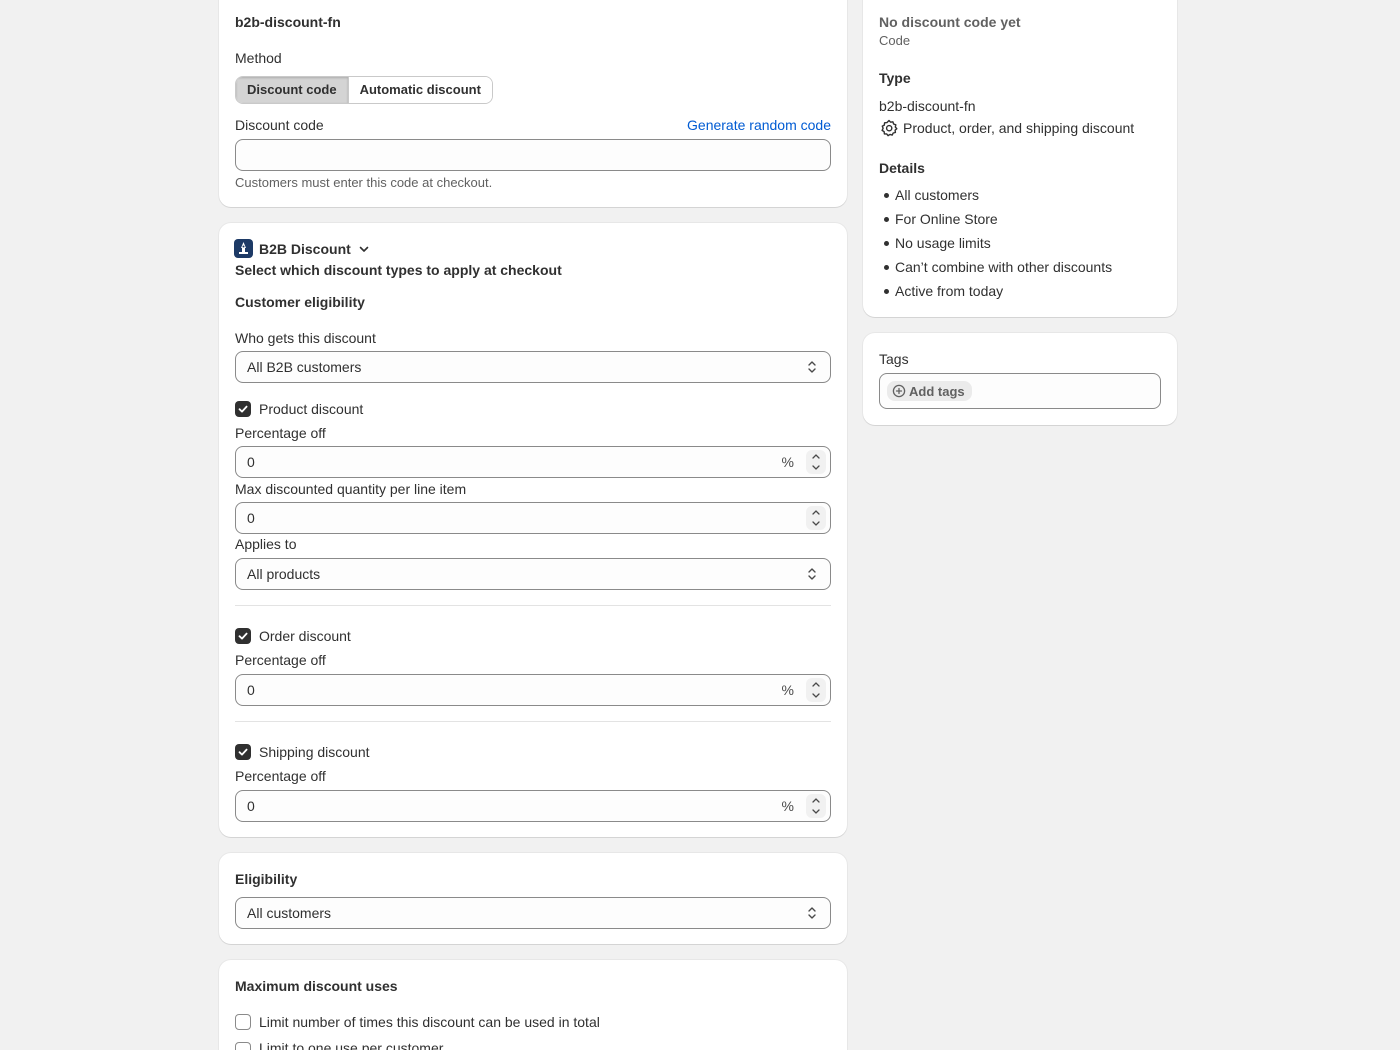 The image size is (1400, 1050). Describe the element at coordinates (292, 90) in the screenshot. I see `discount-code-option: Discount code` at that location.